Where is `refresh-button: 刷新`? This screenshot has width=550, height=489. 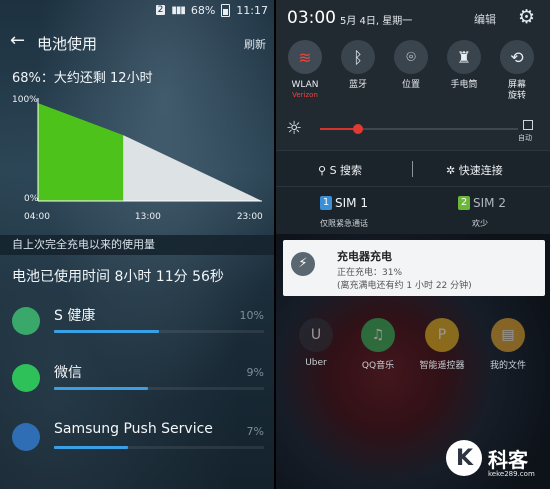 refresh-button: 刷新 is located at coordinates (255, 44).